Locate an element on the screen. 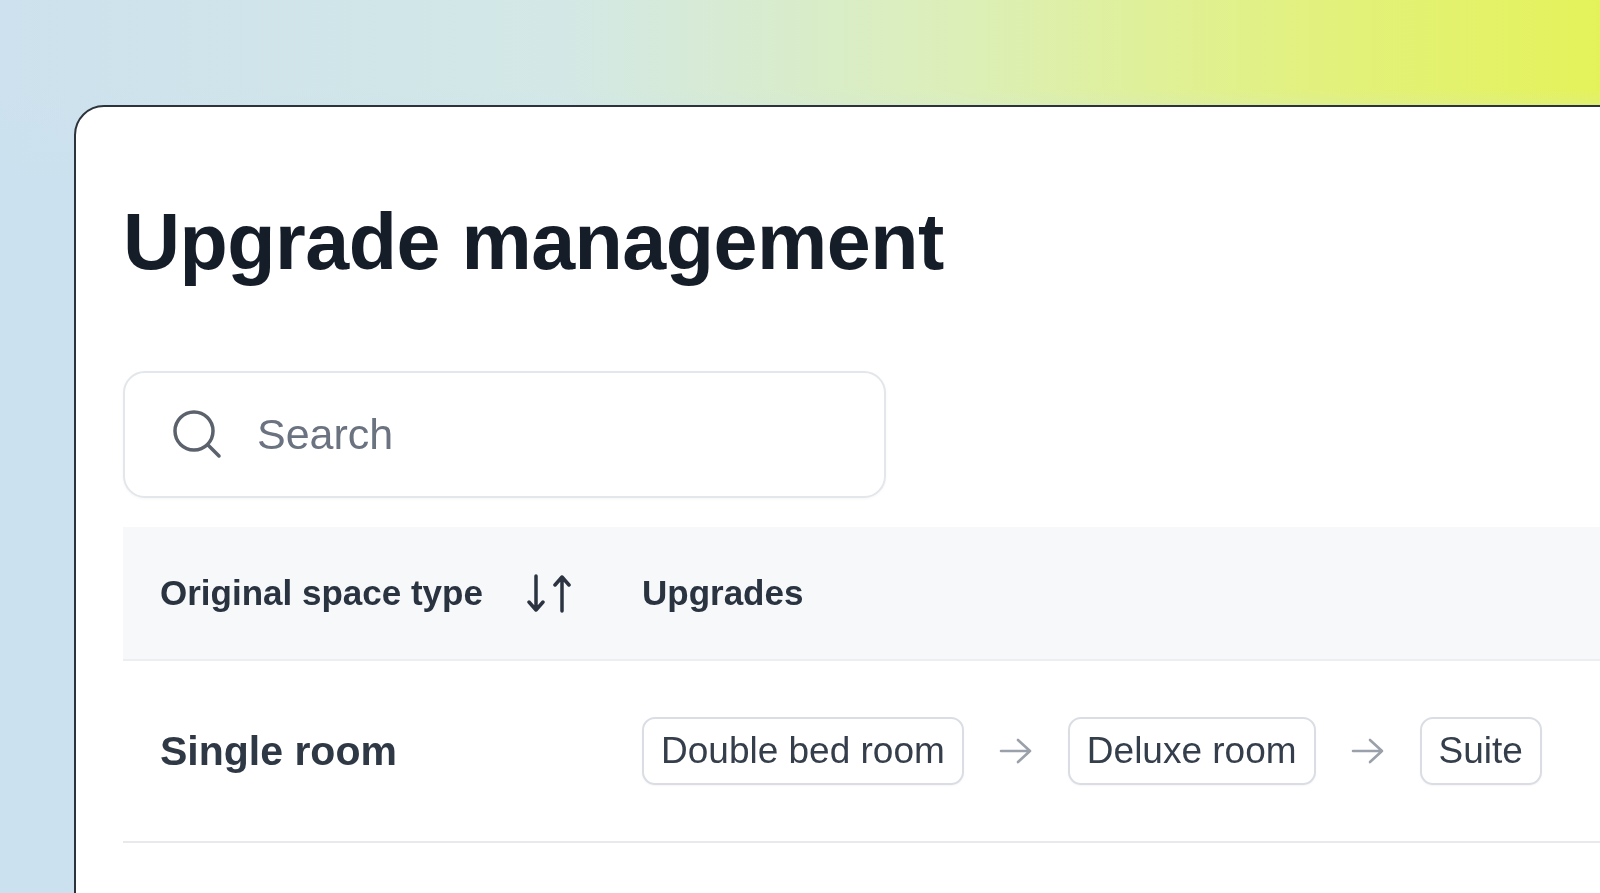  upgrade-tag: Suite is located at coordinates (1480, 751).